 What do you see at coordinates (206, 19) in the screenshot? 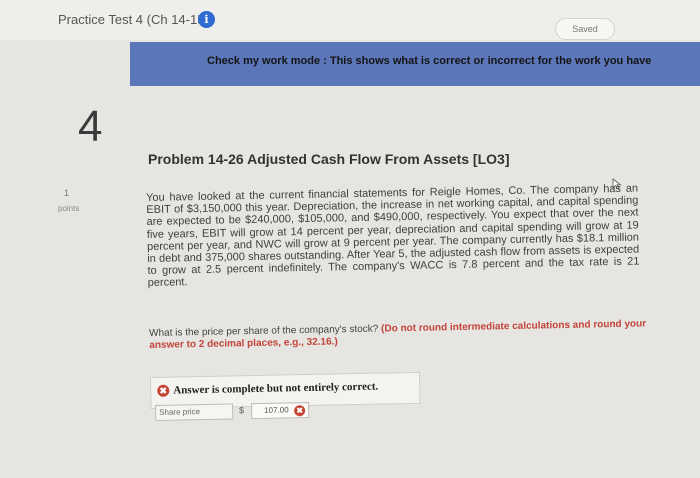
I see `info-icon: i` at bounding box center [206, 19].